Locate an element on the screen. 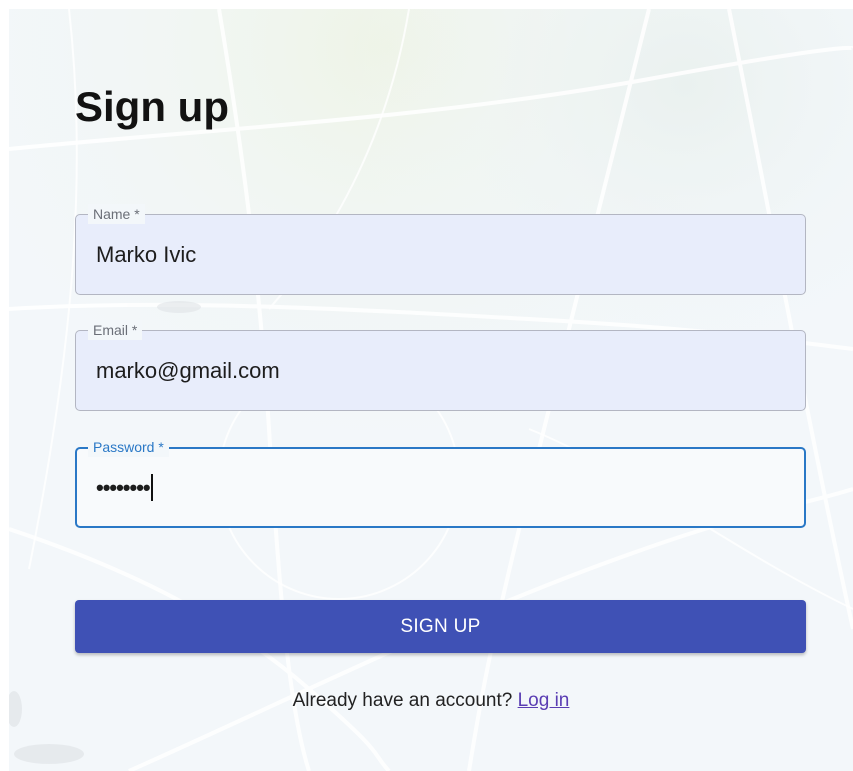 This screenshot has height=771, width=853. email-field-value: marko@gmail.com is located at coordinates (188, 370).